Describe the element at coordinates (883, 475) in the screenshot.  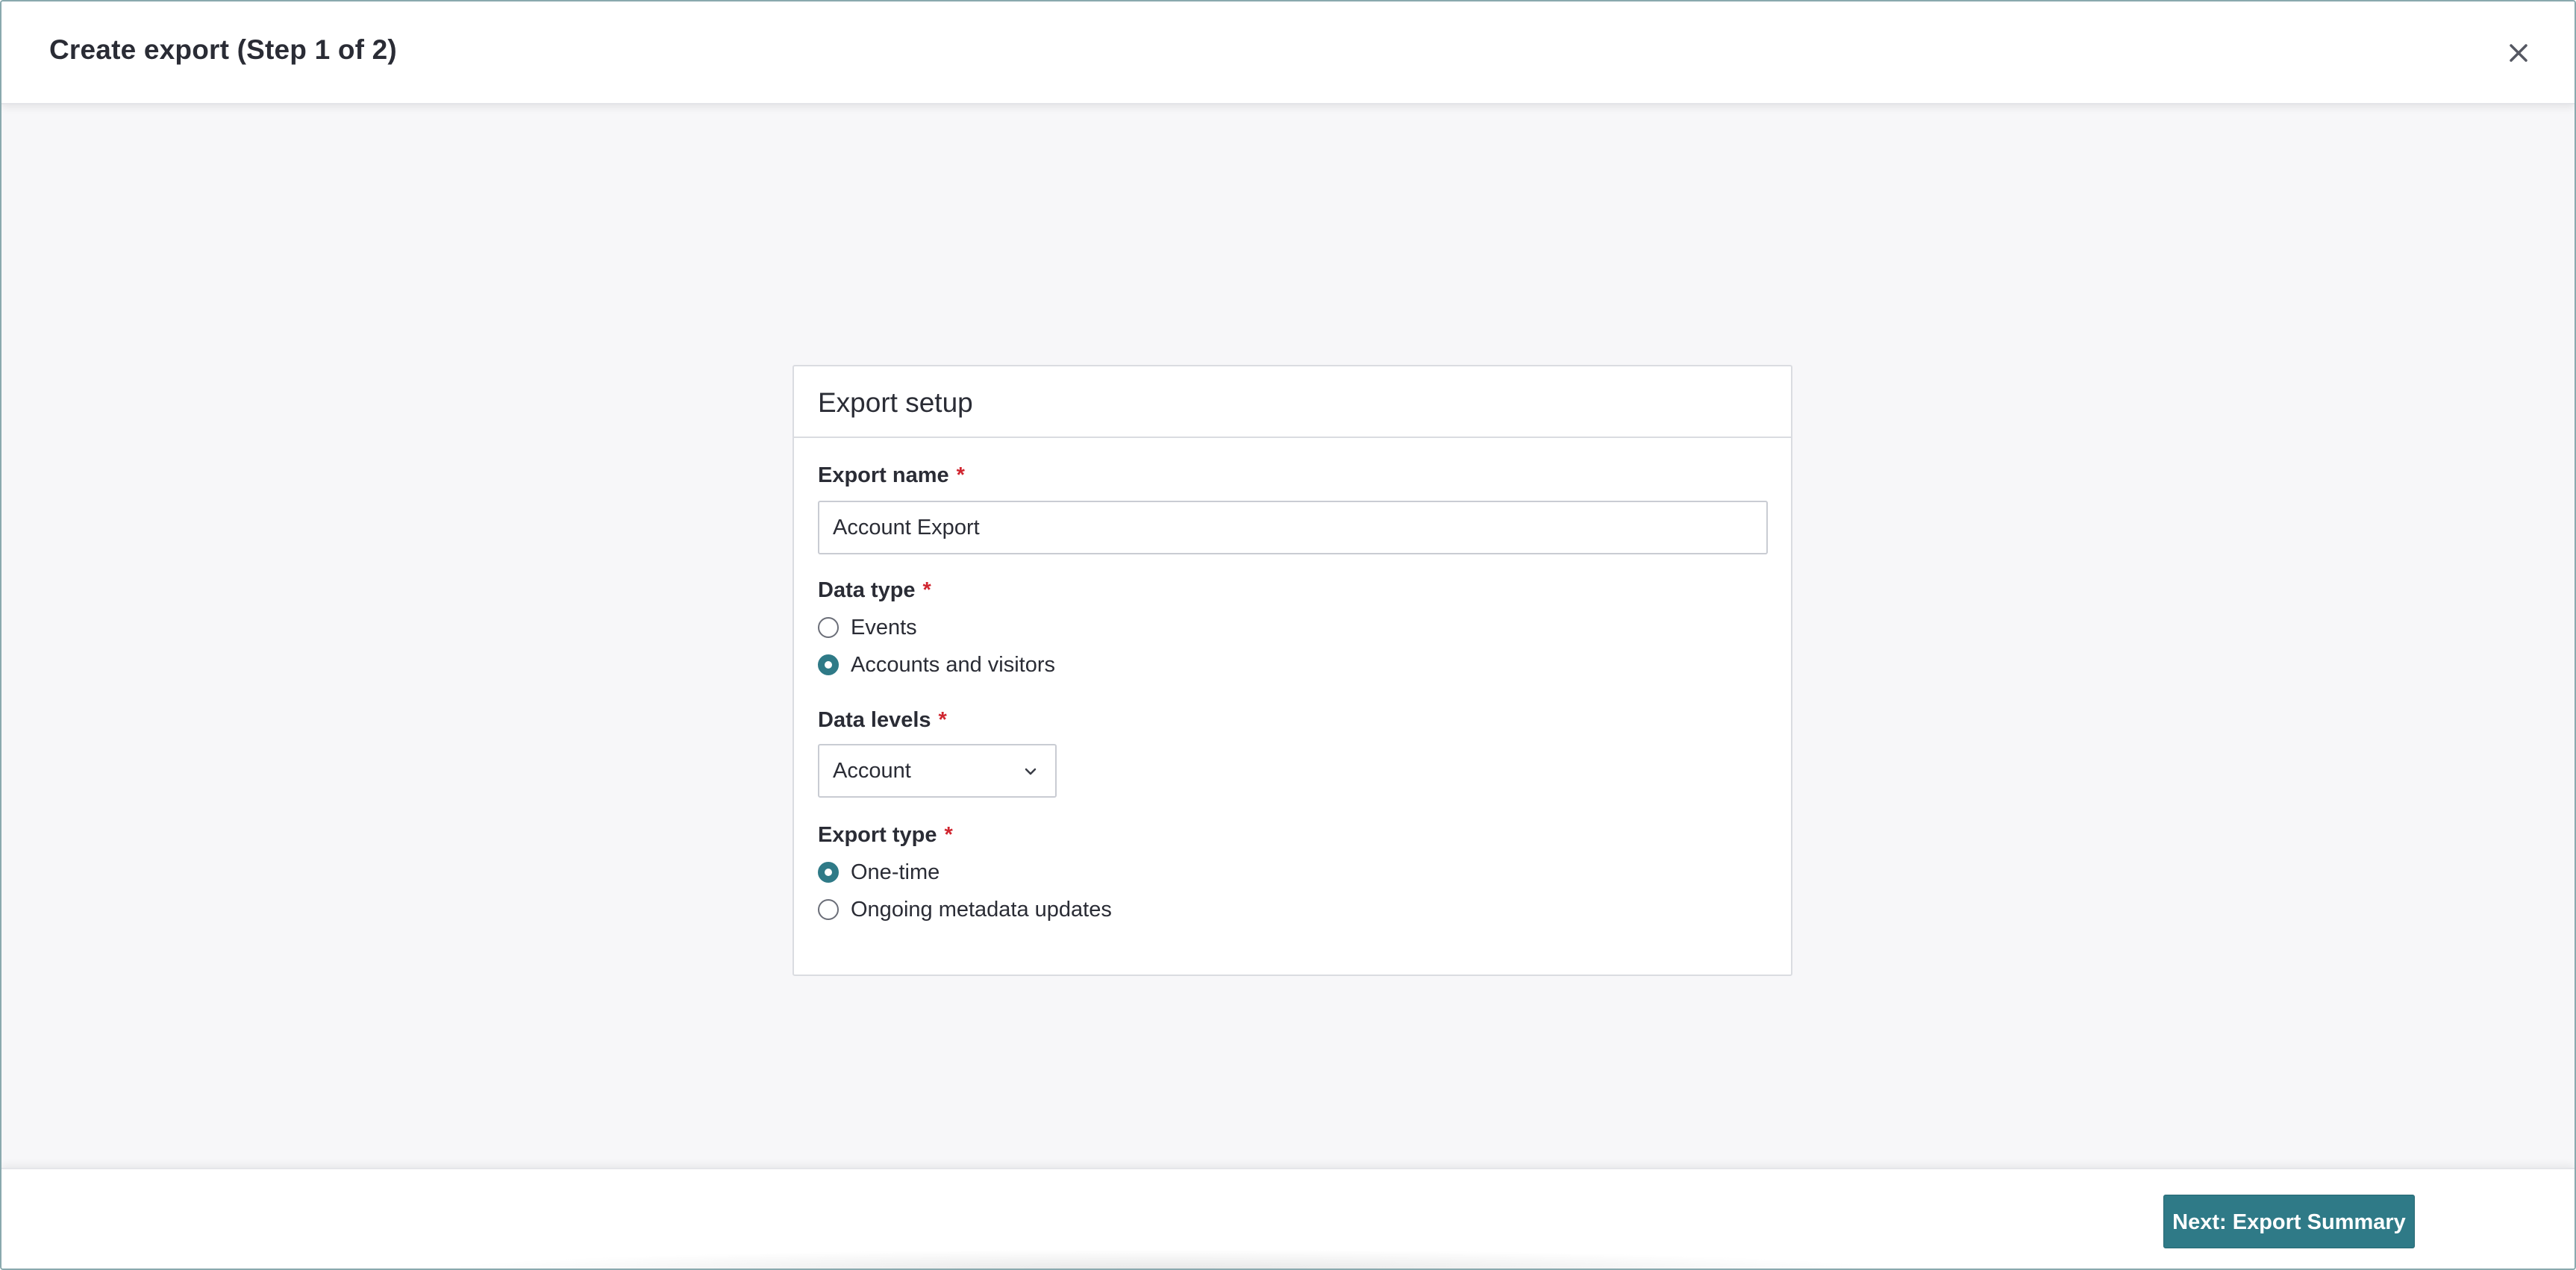
I see `export-name-label-text: Export name` at that location.